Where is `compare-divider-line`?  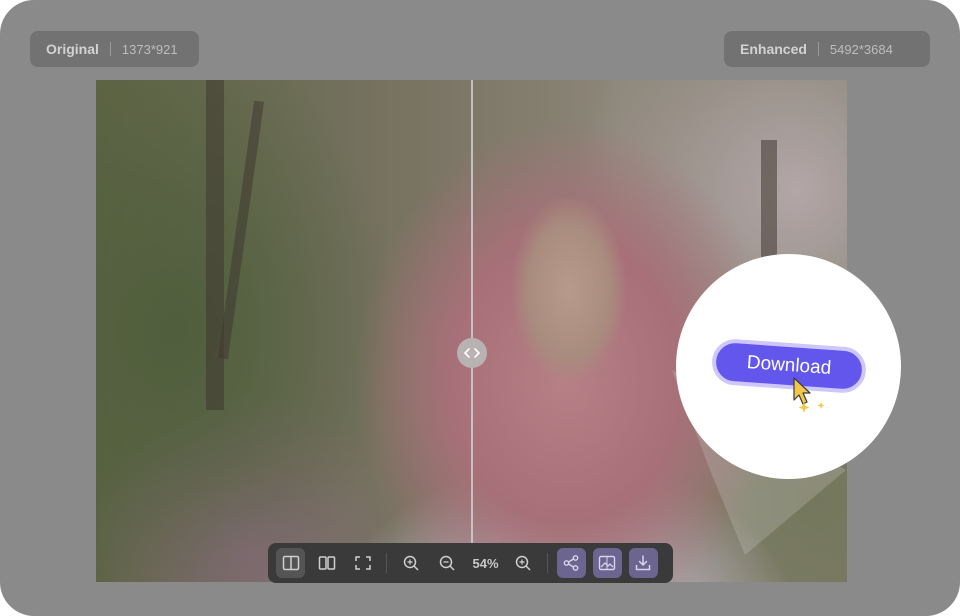 compare-divider-line is located at coordinates (472, 331).